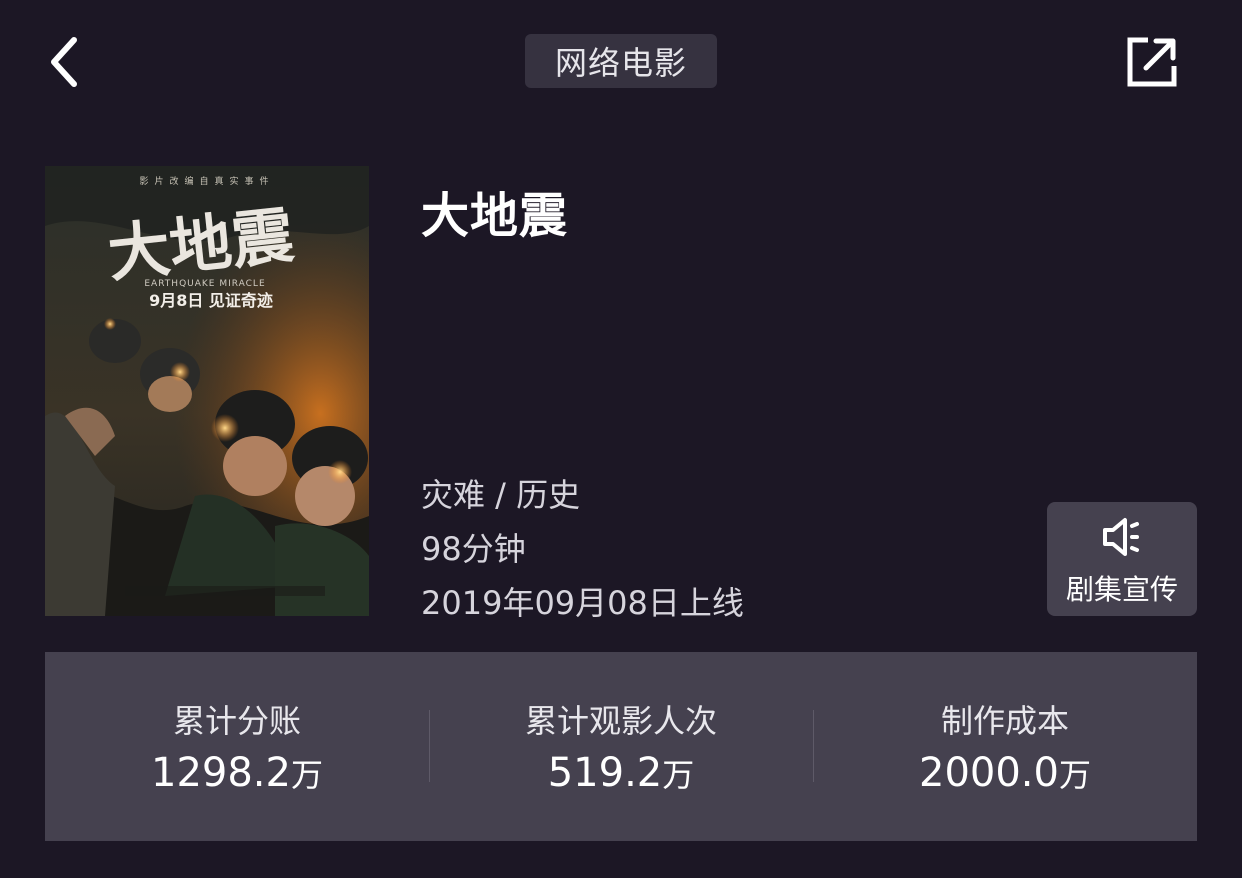 This screenshot has width=1242, height=878. I want to click on movie-genre: 灾难 / 历史, so click(501, 495).